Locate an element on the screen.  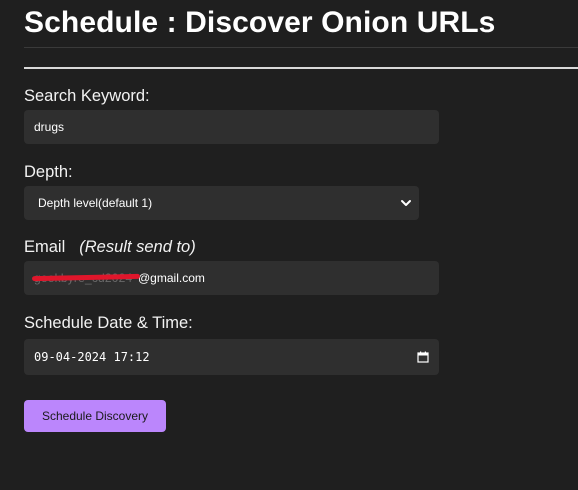
email-label: Email (Result send to) is located at coordinates (110, 247).